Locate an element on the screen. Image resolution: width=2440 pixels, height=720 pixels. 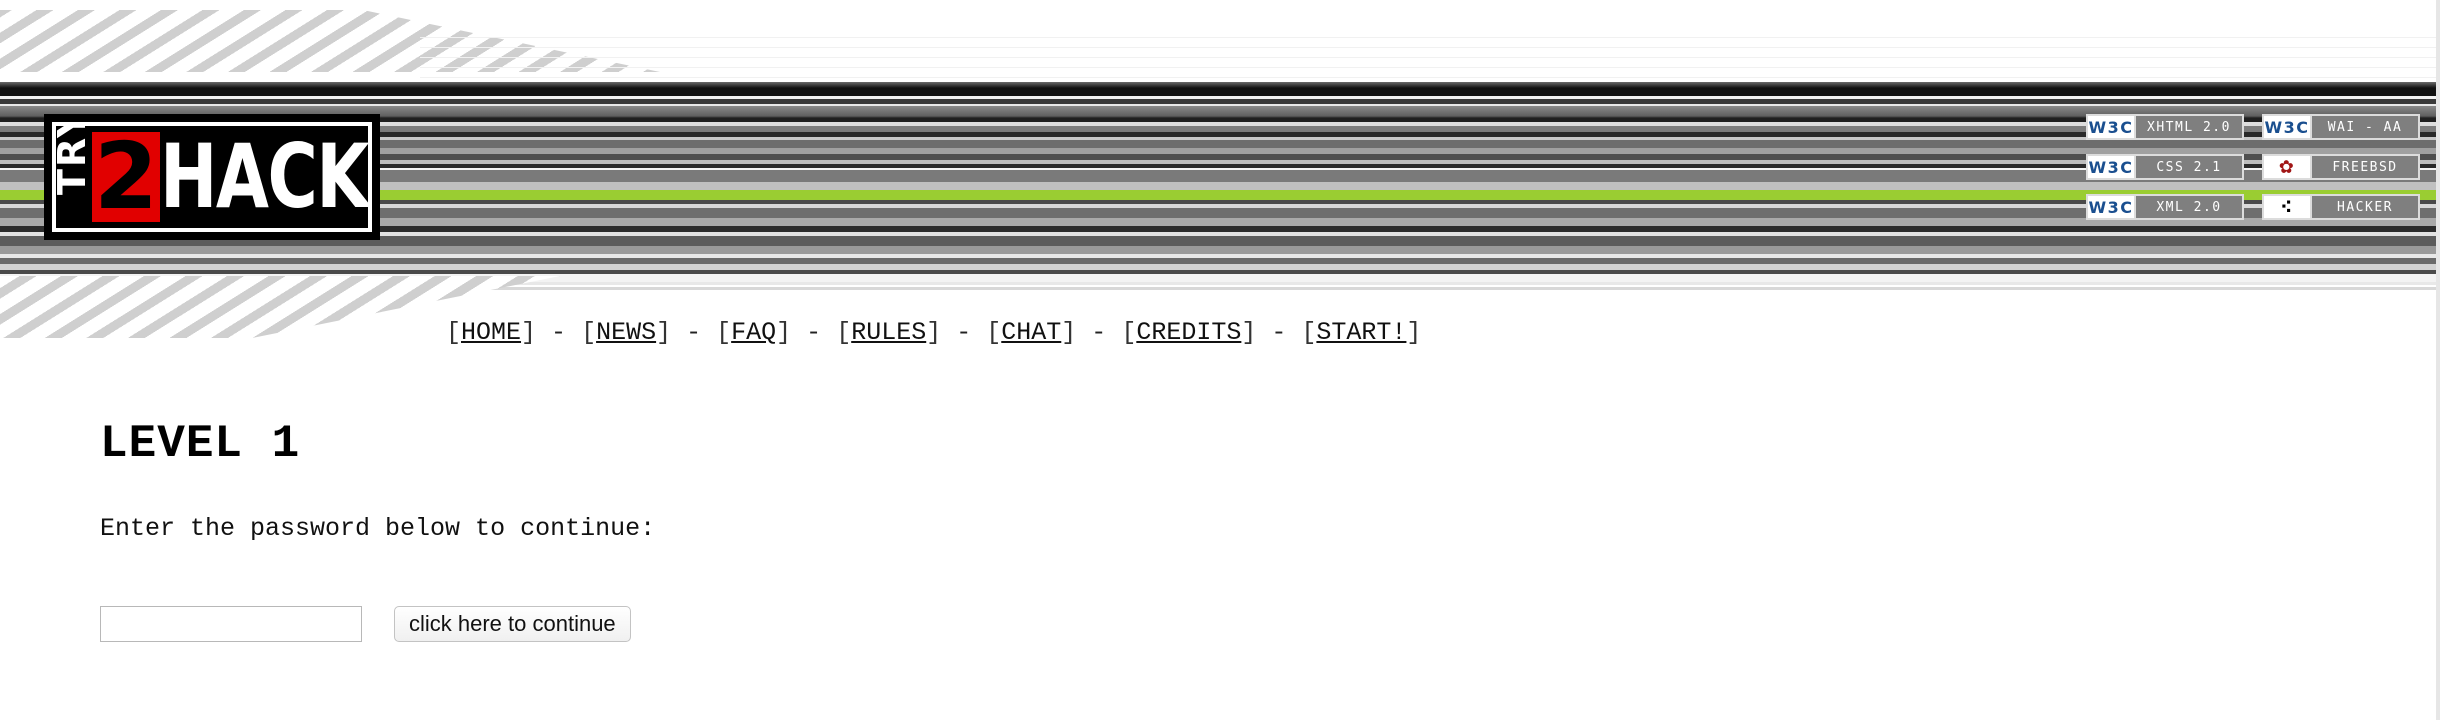
password-input is located at coordinates (231, 624).